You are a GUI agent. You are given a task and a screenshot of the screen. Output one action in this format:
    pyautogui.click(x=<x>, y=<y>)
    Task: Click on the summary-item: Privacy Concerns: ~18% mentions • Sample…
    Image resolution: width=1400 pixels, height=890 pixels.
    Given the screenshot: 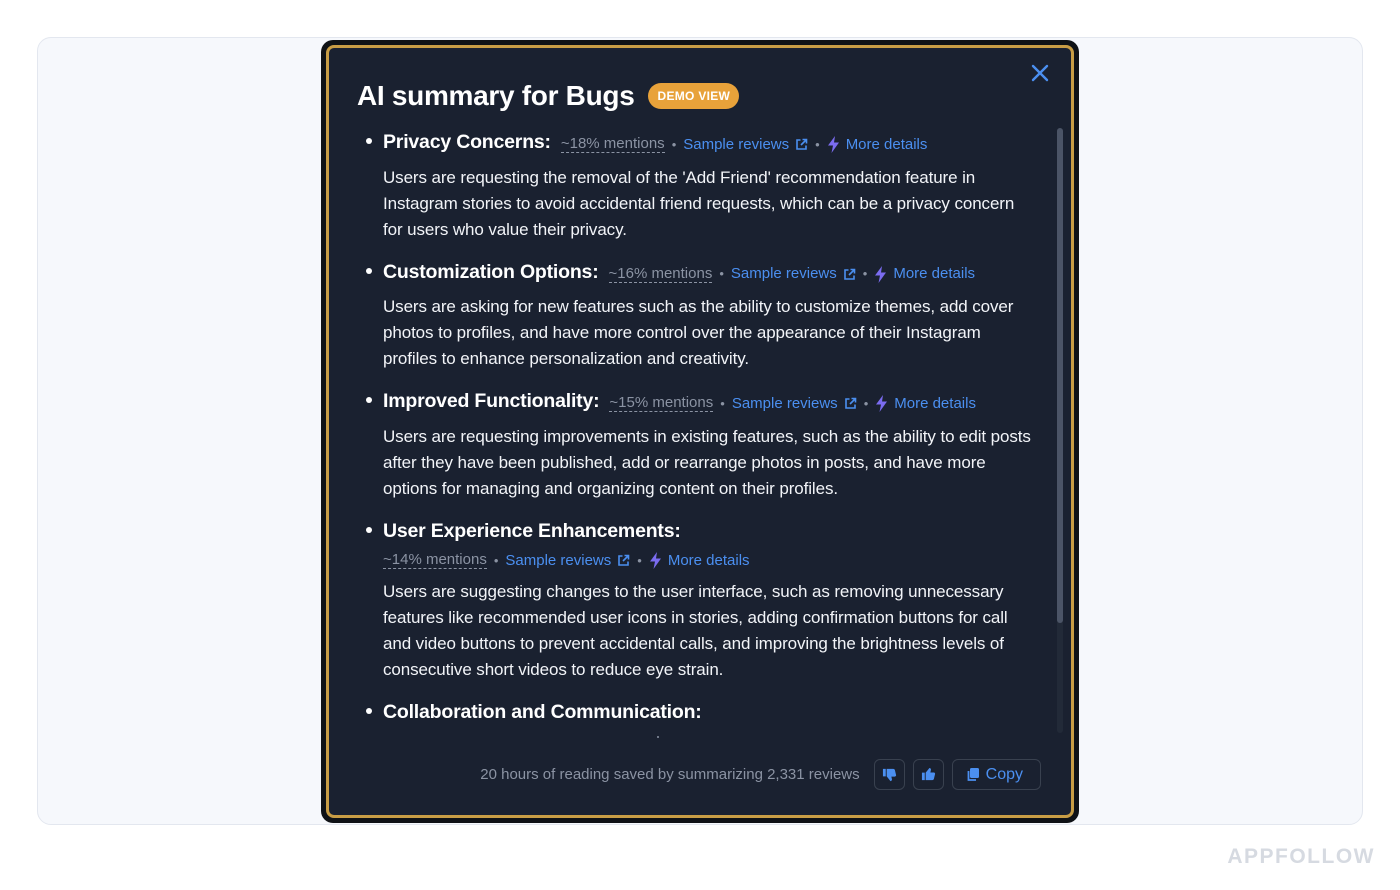 What is the action you would take?
    pyautogui.click(x=697, y=185)
    